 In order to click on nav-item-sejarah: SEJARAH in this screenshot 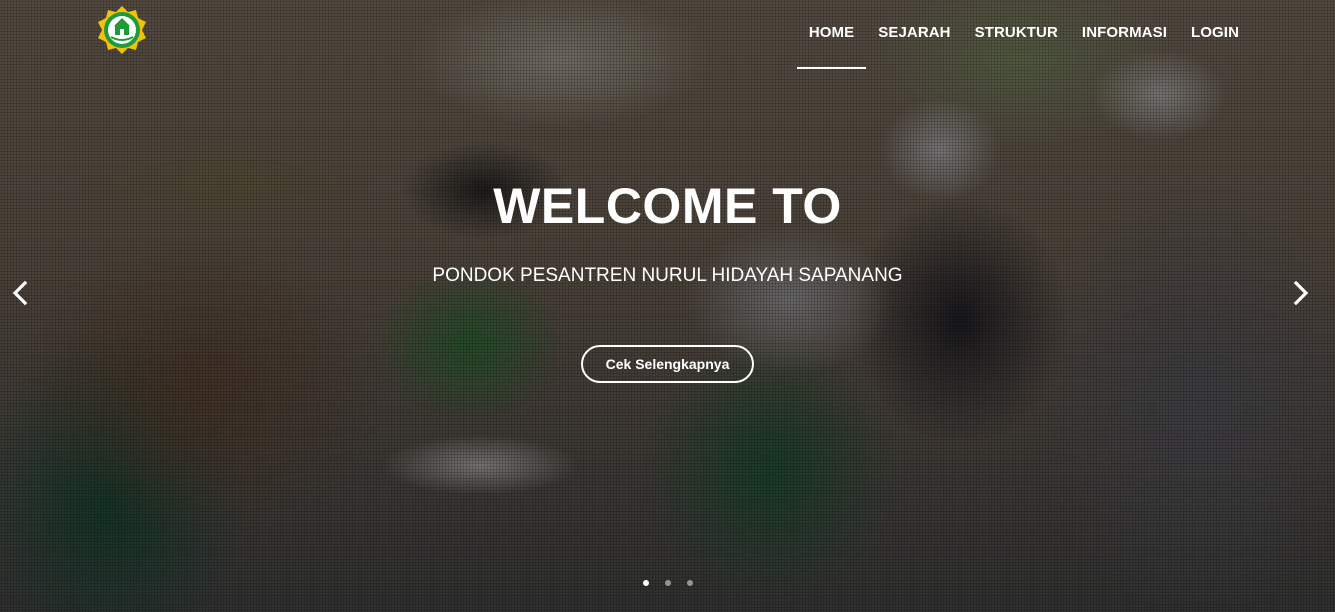, I will do `click(914, 47)`.